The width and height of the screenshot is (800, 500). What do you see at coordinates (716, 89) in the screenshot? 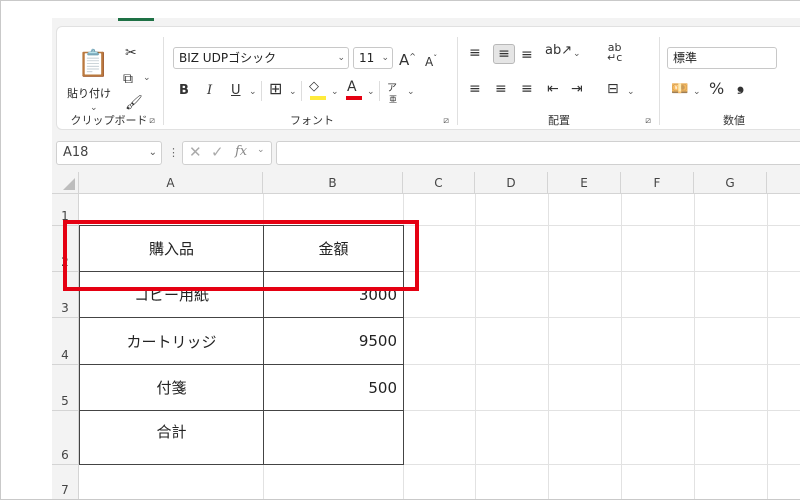
I see `percent-button: %` at bounding box center [716, 89].